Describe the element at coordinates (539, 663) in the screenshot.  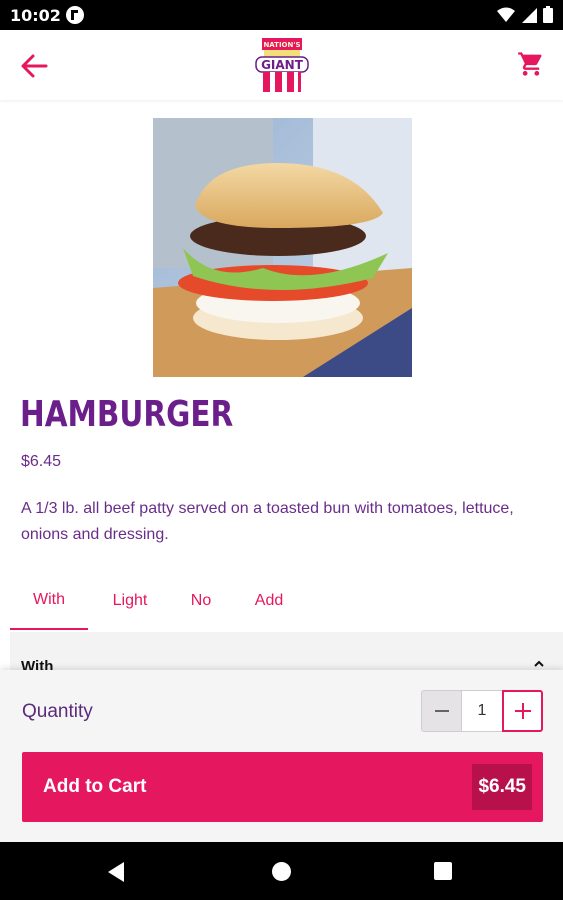
I see `chevron-up-icon` at that location.